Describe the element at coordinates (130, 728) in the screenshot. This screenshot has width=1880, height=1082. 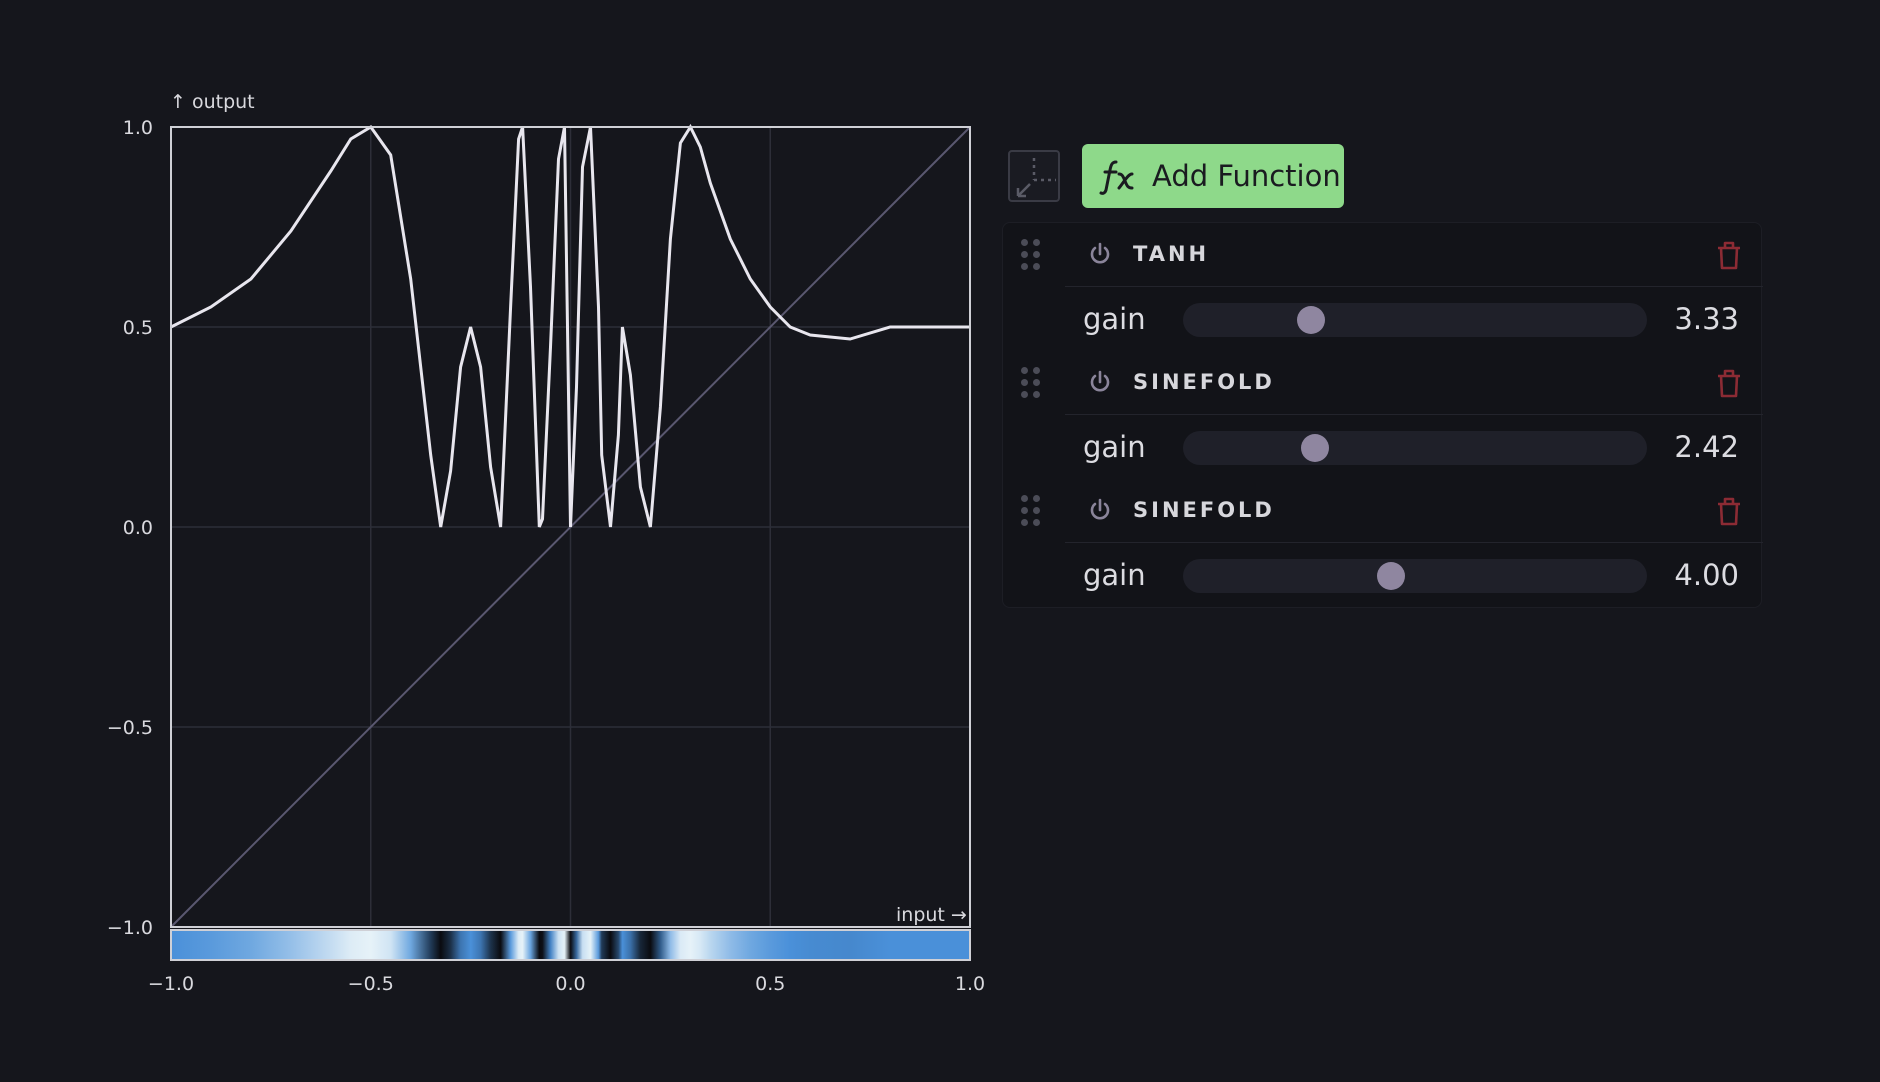
I see `y-tick-label: −0.5` at that location.